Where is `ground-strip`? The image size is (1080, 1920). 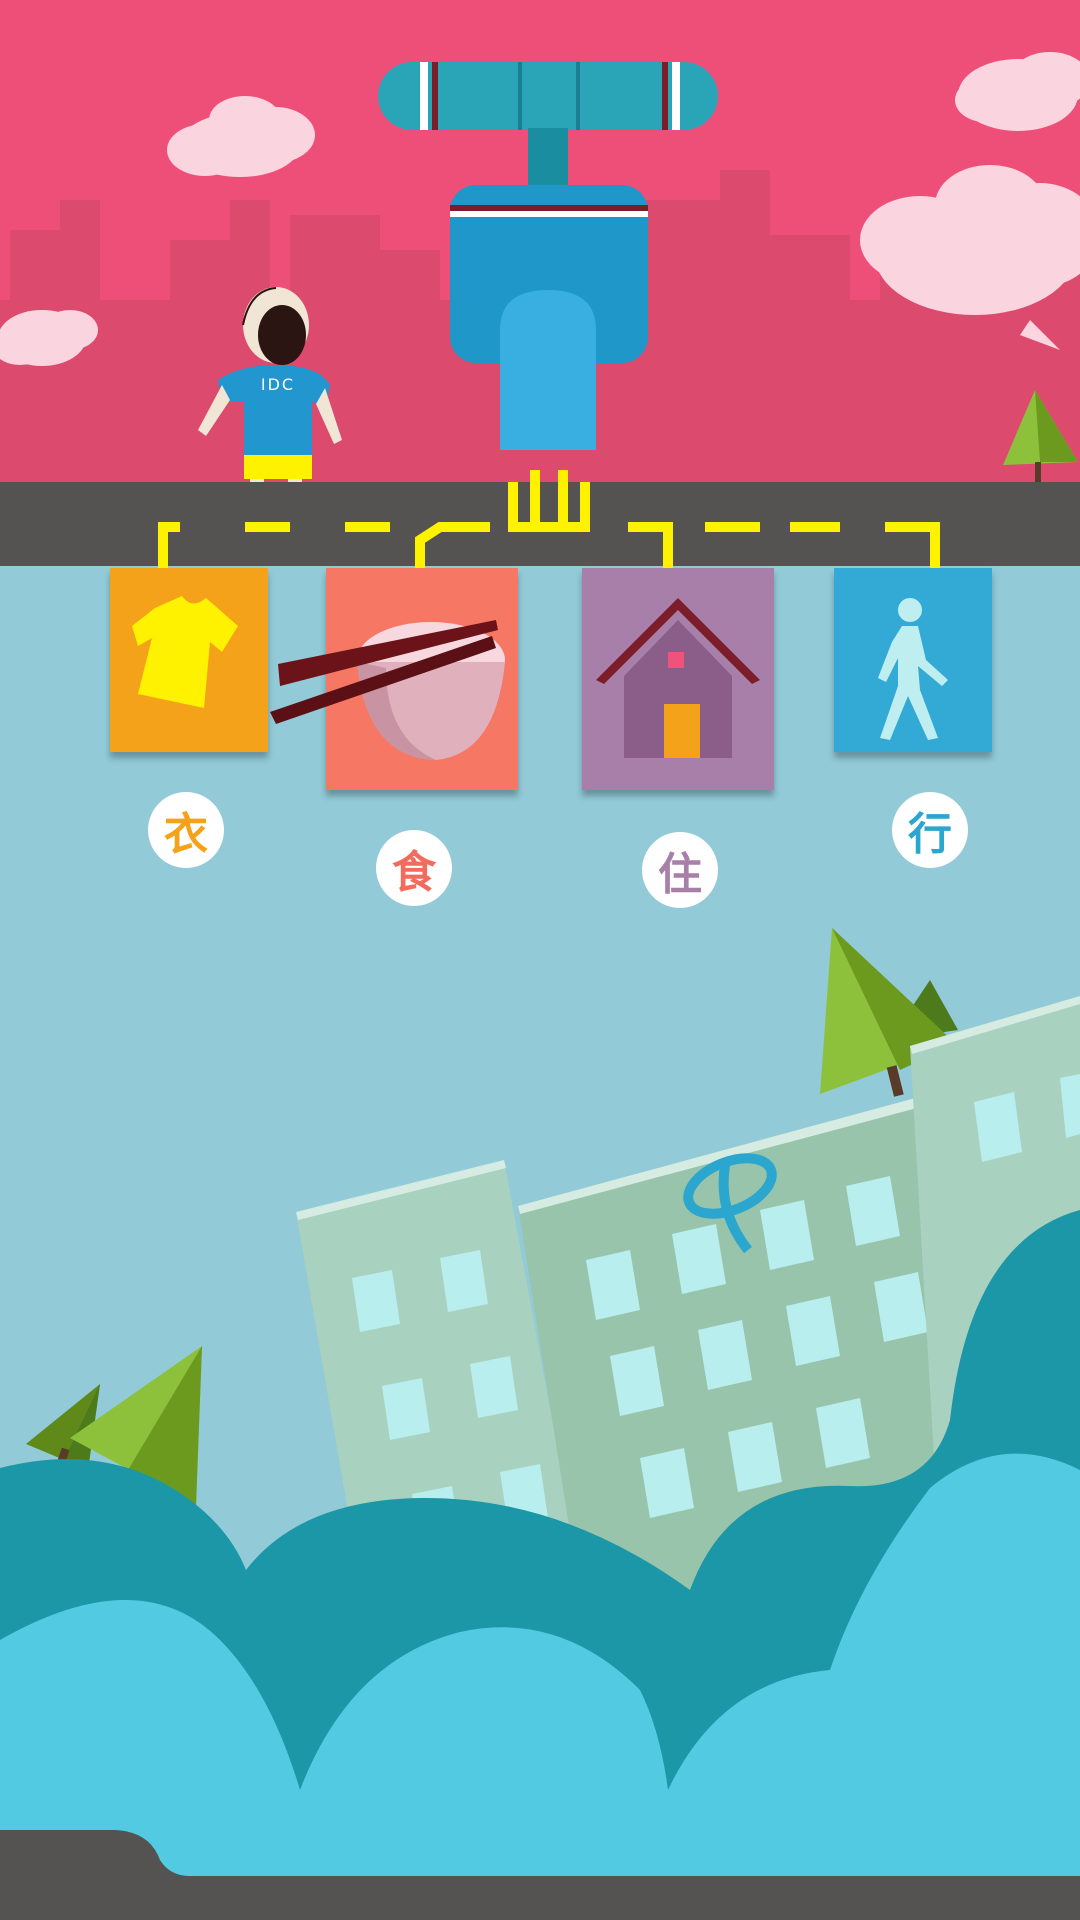
ground-strip is located at coordinates (540, 1875).